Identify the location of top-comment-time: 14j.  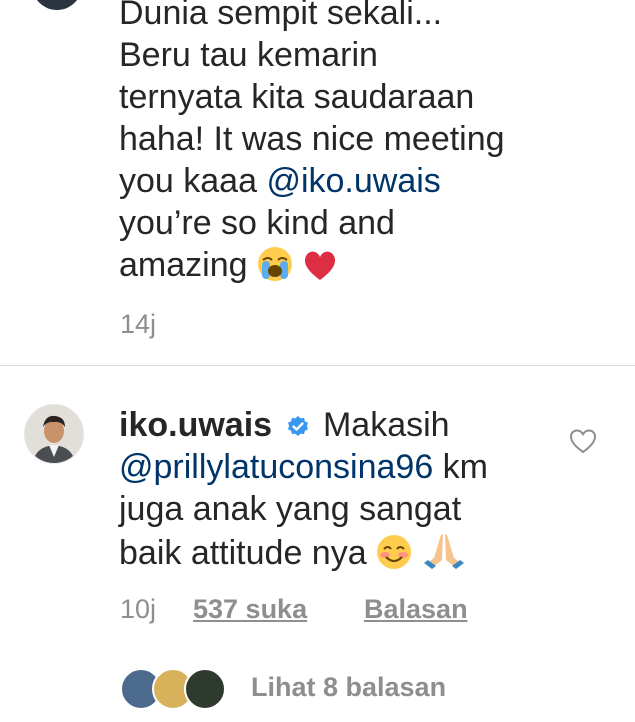
(138, 324).